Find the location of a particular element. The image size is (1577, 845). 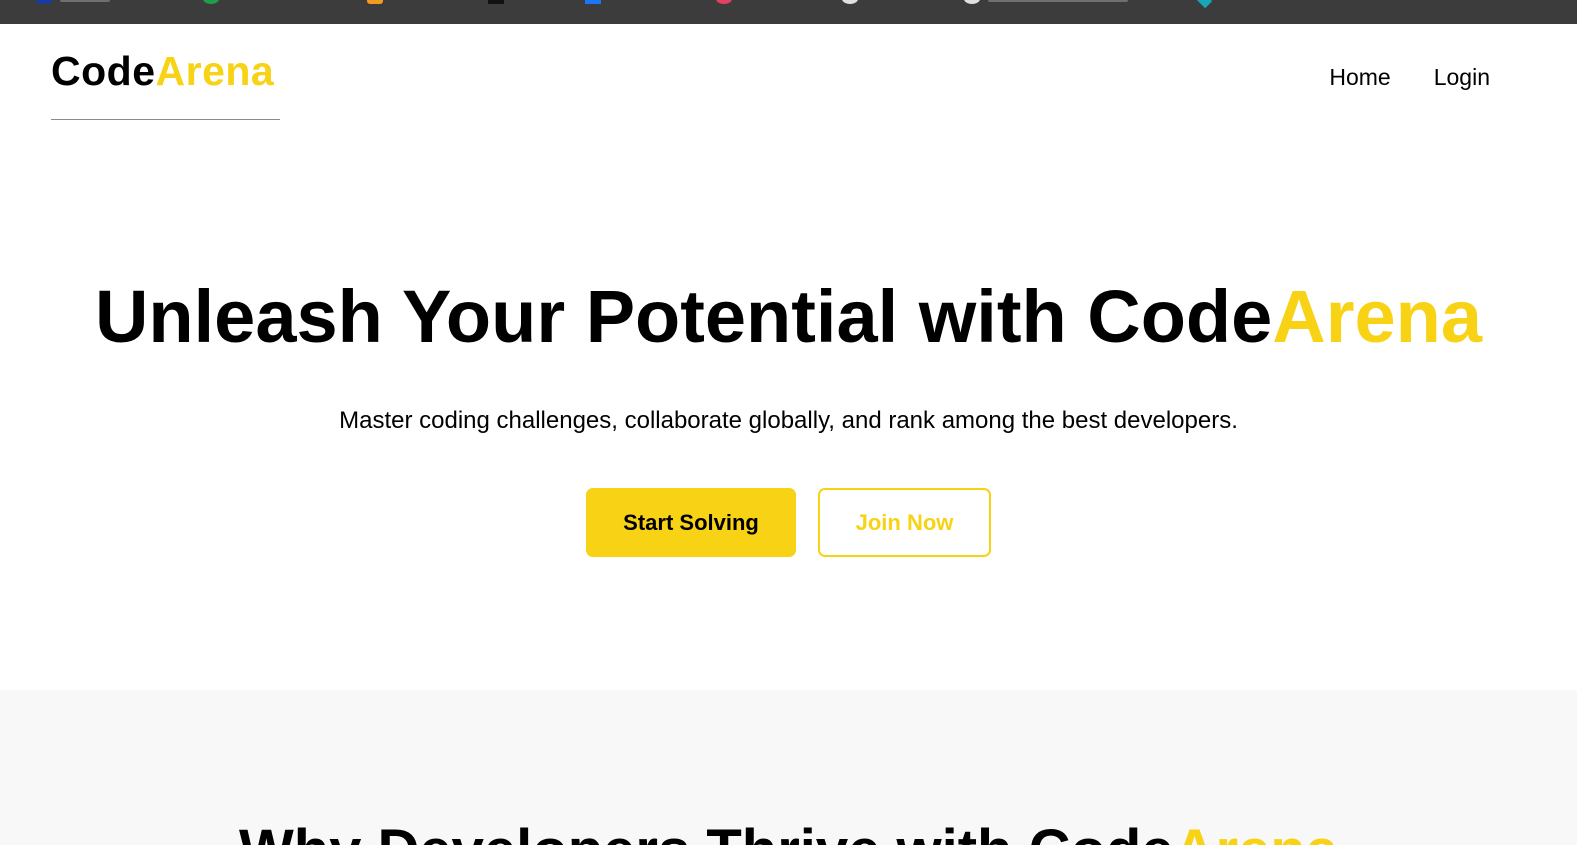

features-title: Why Developers Thrive with CodeArena is located at coordinates (788, 833).